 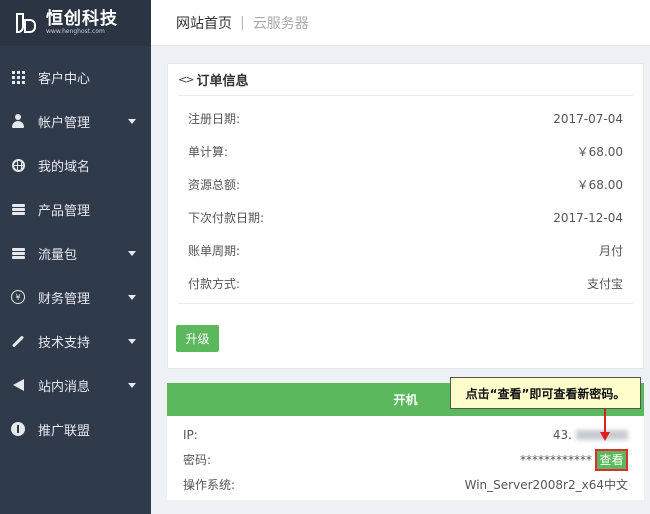 What do you see at coordinates (208, 152) in the screenshot?
I see `row-label: 单计算:` at bounding box center [208, 152].